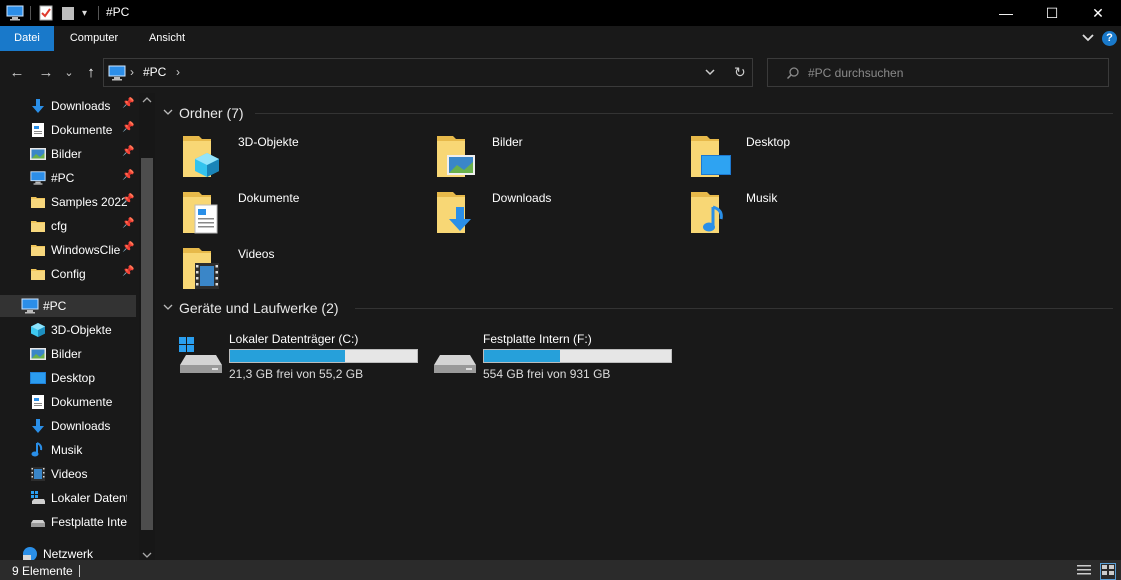 This screenshot has width=1121, height=580. I want to click on sidebar-item-downloads: Downloads 📌, so click(69, 106).